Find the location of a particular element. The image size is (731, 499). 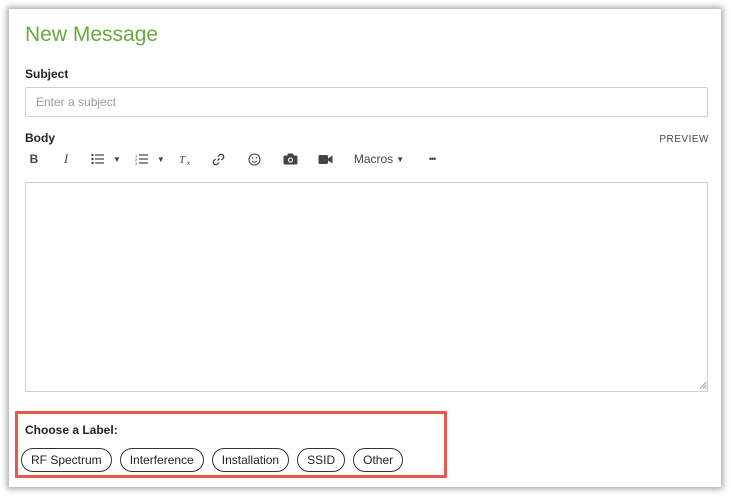

page-title: New Message is located at coordinates (92, 34).